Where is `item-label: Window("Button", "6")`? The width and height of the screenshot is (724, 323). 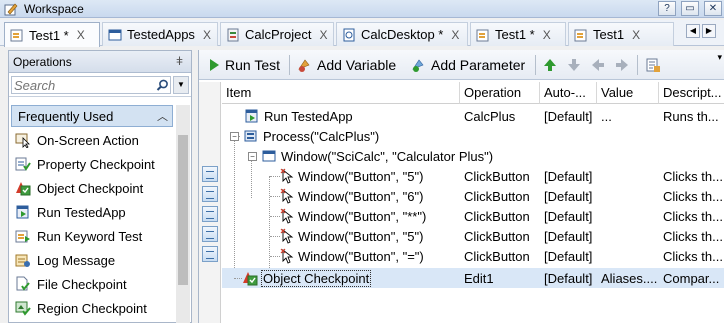
item-label: Window("Button", "6") is located at coordinates (361, 196).